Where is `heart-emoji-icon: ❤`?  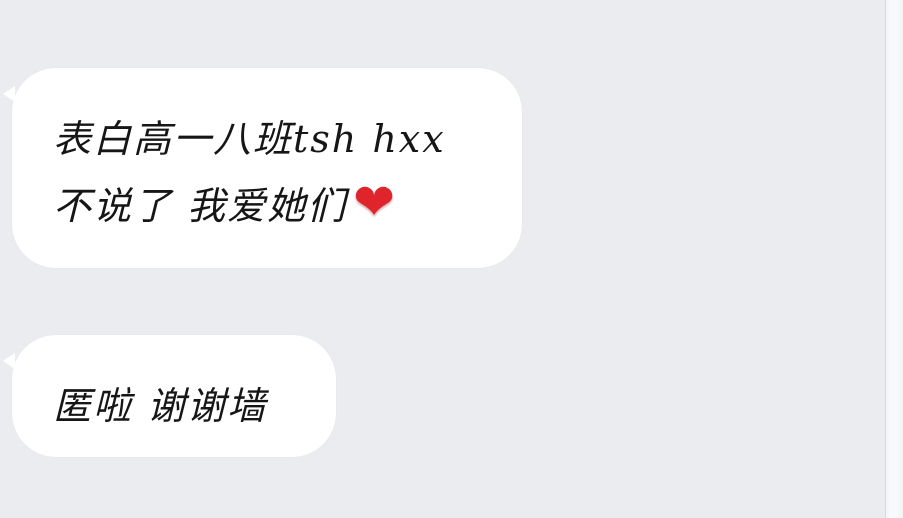 heart-emoji-icon: ❤ is located at coordinates (375, 202).